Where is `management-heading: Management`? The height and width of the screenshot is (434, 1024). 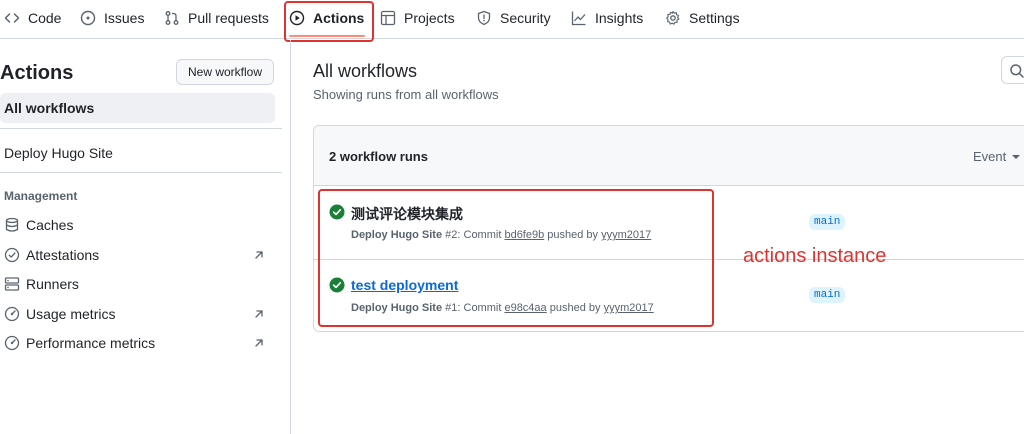
management-heading: Management is located at coordinates (41, 196).